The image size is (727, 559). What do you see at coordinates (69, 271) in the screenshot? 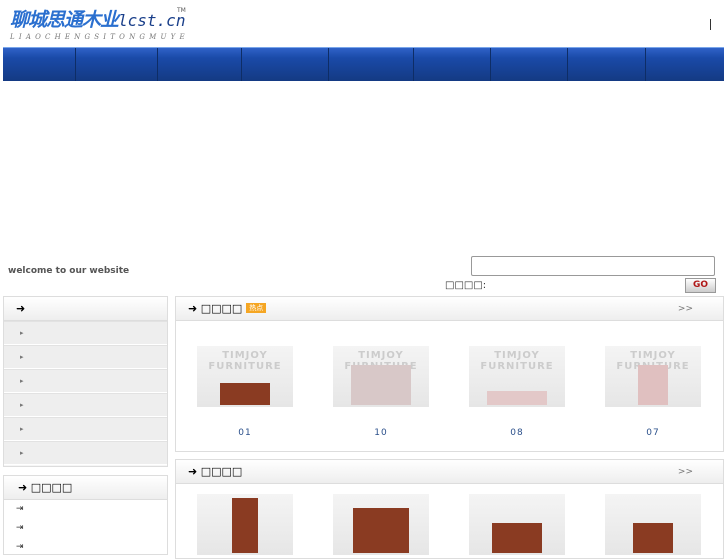
I see `welcome-text: welcome to our website` at bounding box center [69, 271].